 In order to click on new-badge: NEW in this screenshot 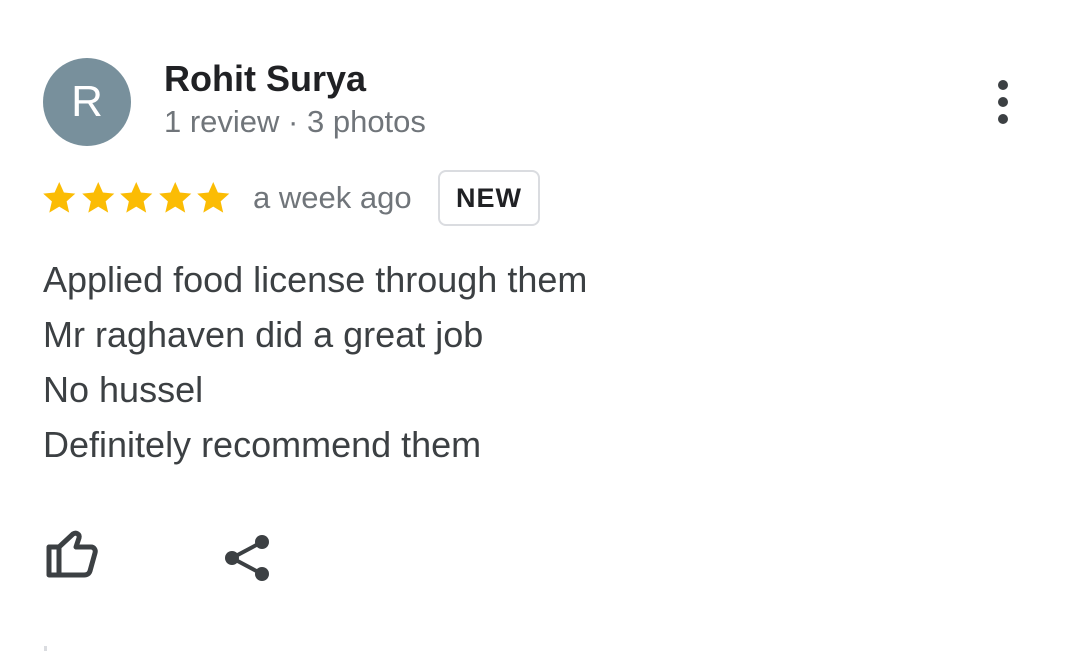, I will do `click(489, 198)`.